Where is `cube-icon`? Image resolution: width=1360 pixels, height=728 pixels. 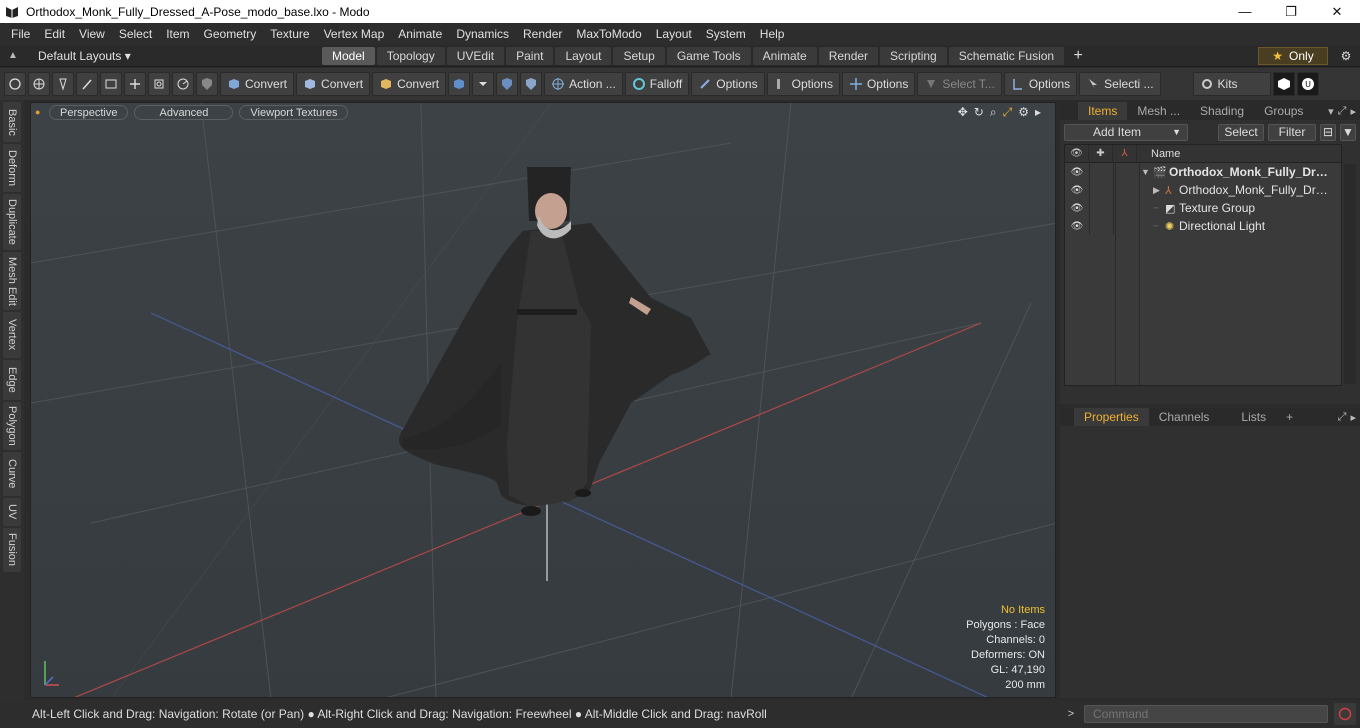
cube-icon is located at coordinates (459, 84).